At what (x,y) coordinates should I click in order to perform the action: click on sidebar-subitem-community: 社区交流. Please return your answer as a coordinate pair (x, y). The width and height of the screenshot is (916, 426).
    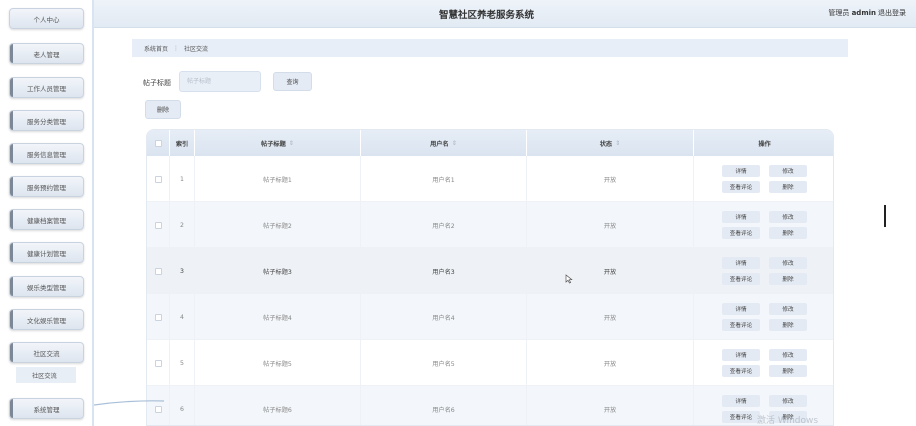
    Looking at the image, I should click on (46, 375).